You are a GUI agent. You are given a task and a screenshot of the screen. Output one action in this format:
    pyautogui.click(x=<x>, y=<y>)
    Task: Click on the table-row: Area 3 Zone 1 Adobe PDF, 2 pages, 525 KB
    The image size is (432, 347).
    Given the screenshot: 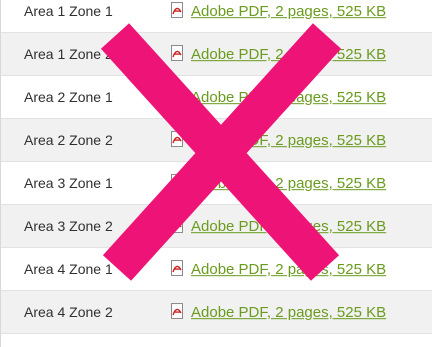 What is the action you would take?
    pyautogui.click(x=216, y=183)
    